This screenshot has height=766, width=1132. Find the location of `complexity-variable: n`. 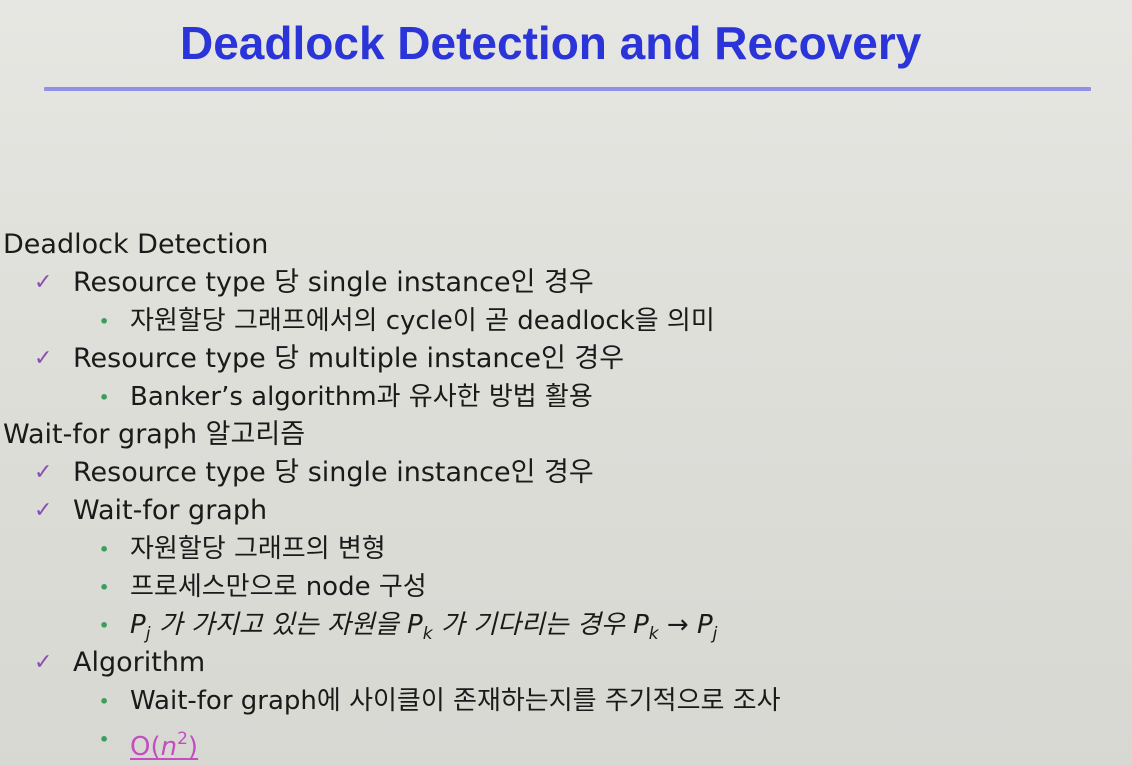

complexity-variable: n is located at coordinates (169, 747).